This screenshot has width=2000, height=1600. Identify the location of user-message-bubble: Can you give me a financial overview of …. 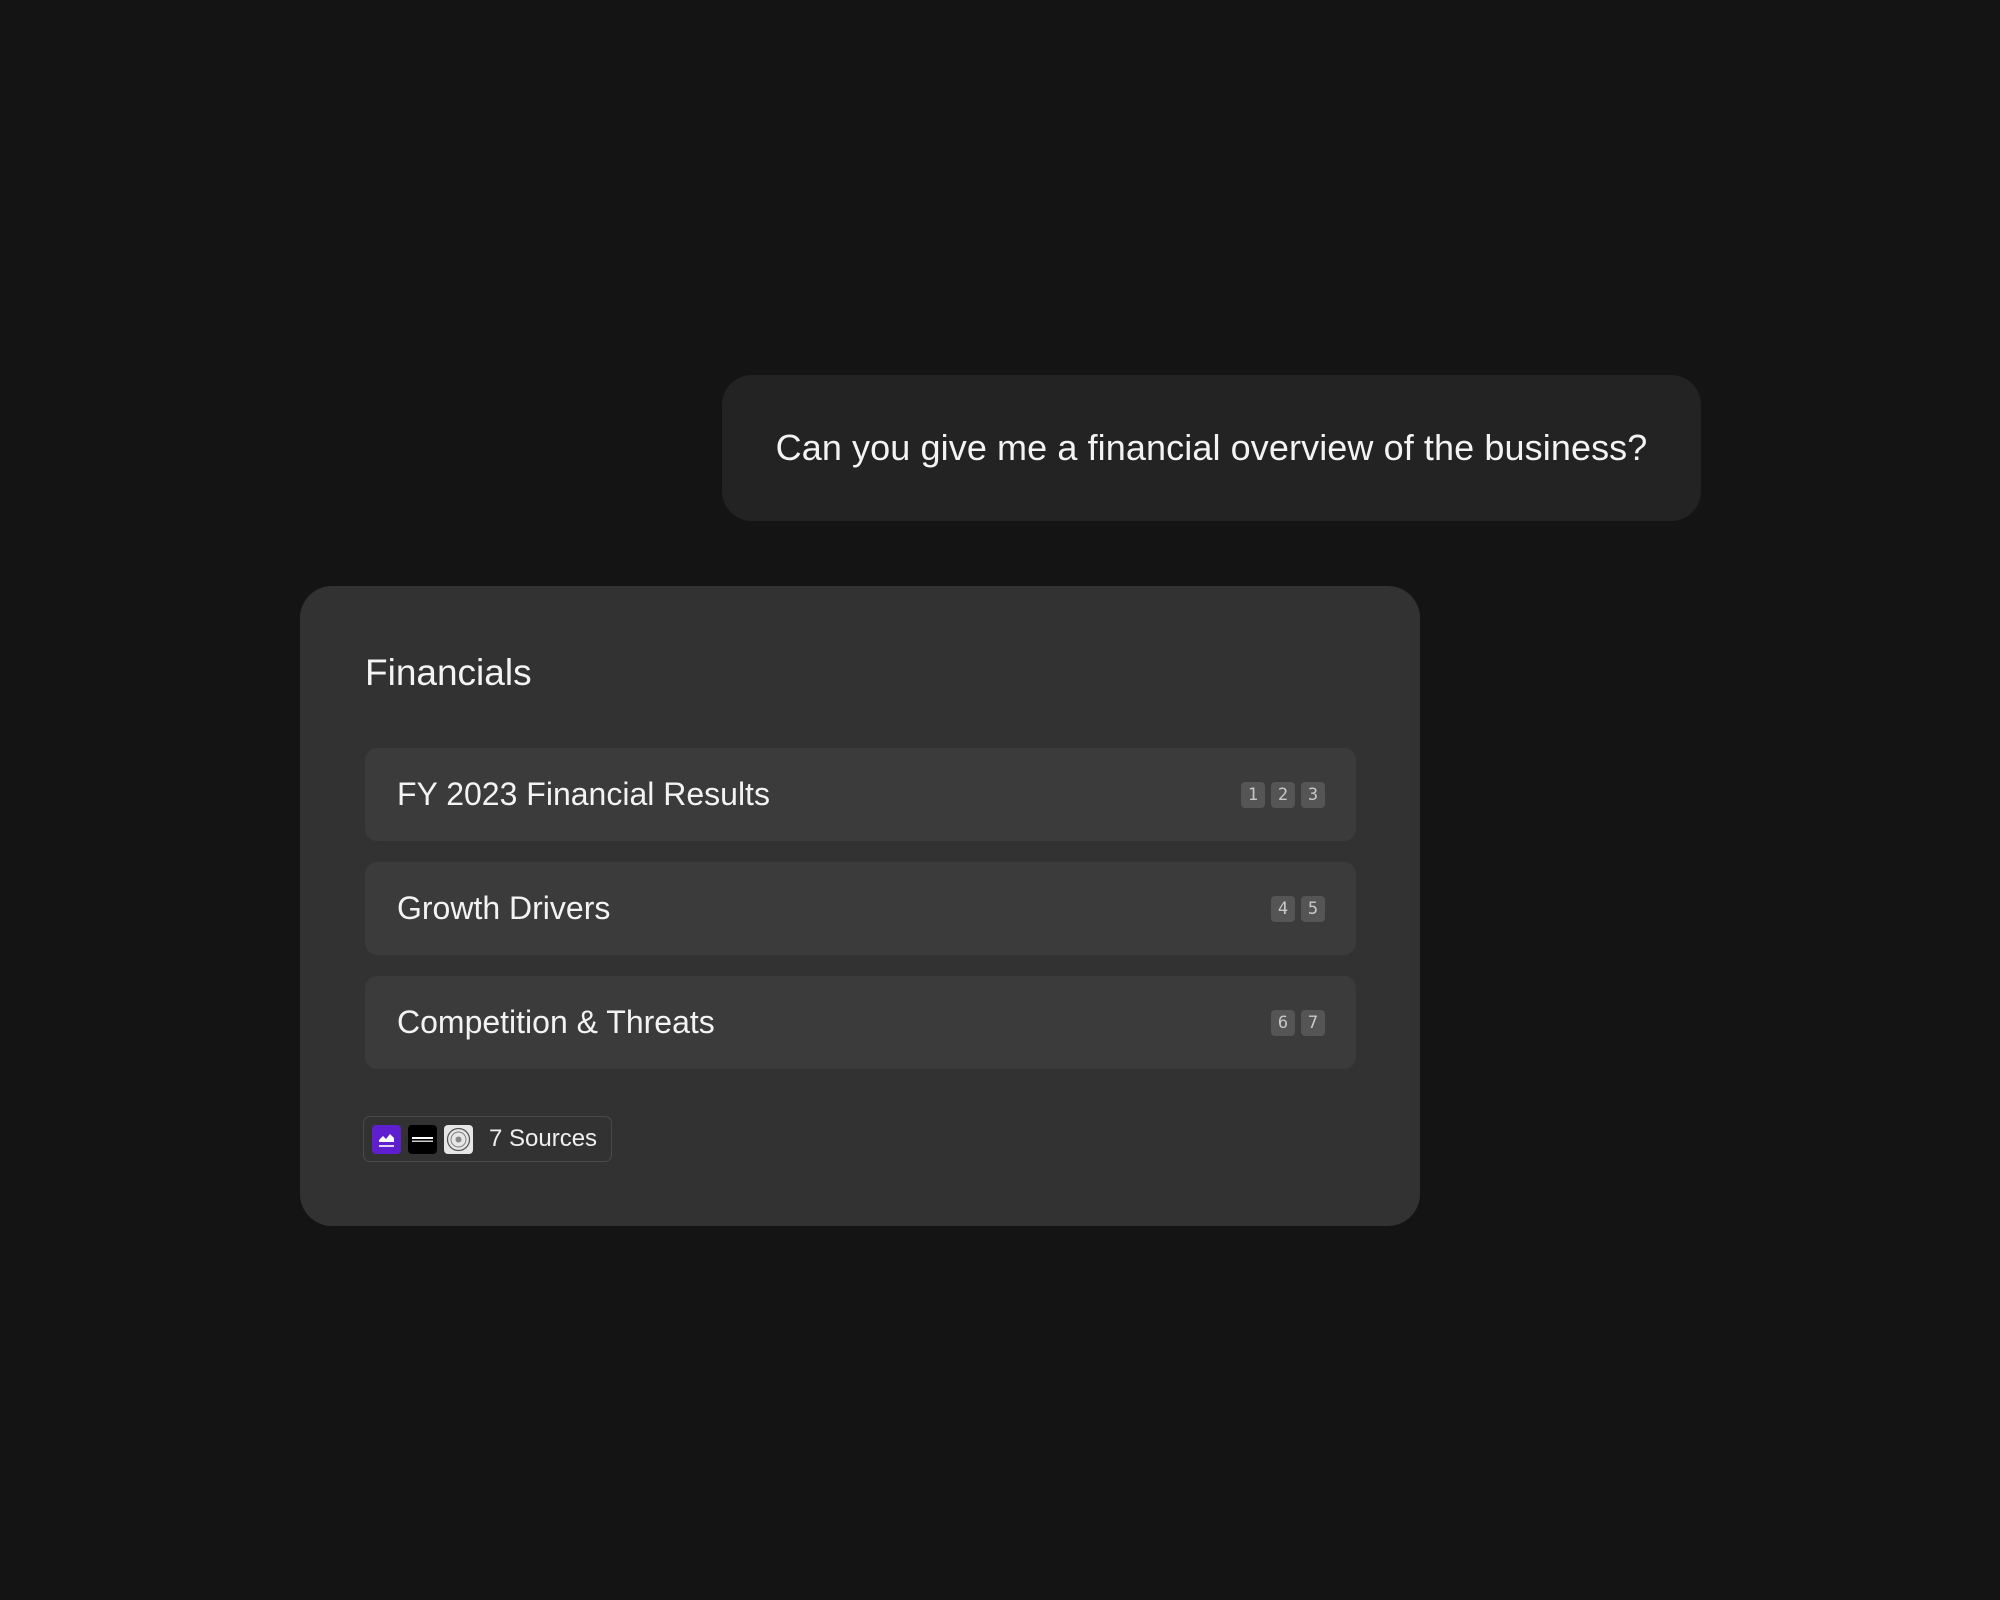
(1211, 448).